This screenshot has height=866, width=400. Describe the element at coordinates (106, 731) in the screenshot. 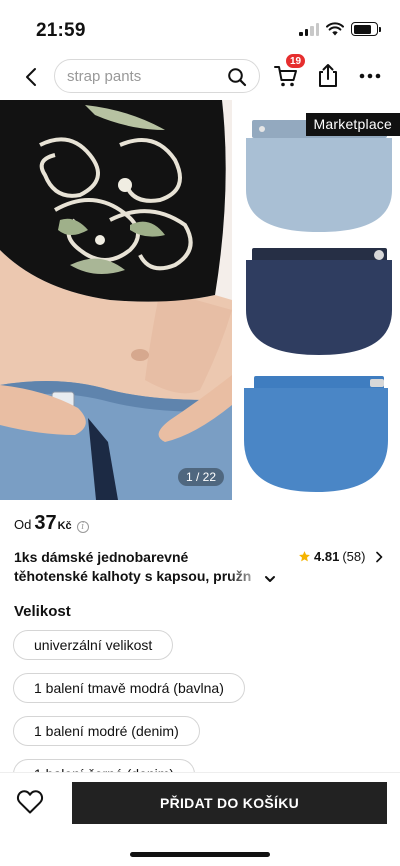

I see `size-option: 1 balení modré (denim)` at that location.